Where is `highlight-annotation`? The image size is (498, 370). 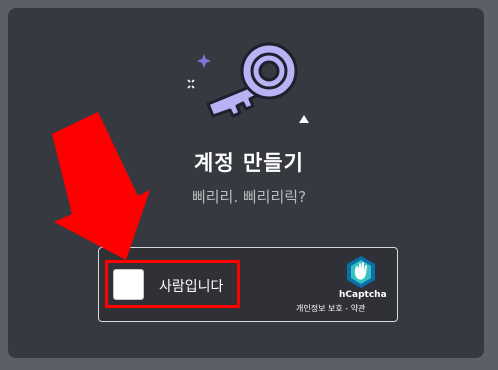 highlight-annotation is located at coordinates (172, 284).